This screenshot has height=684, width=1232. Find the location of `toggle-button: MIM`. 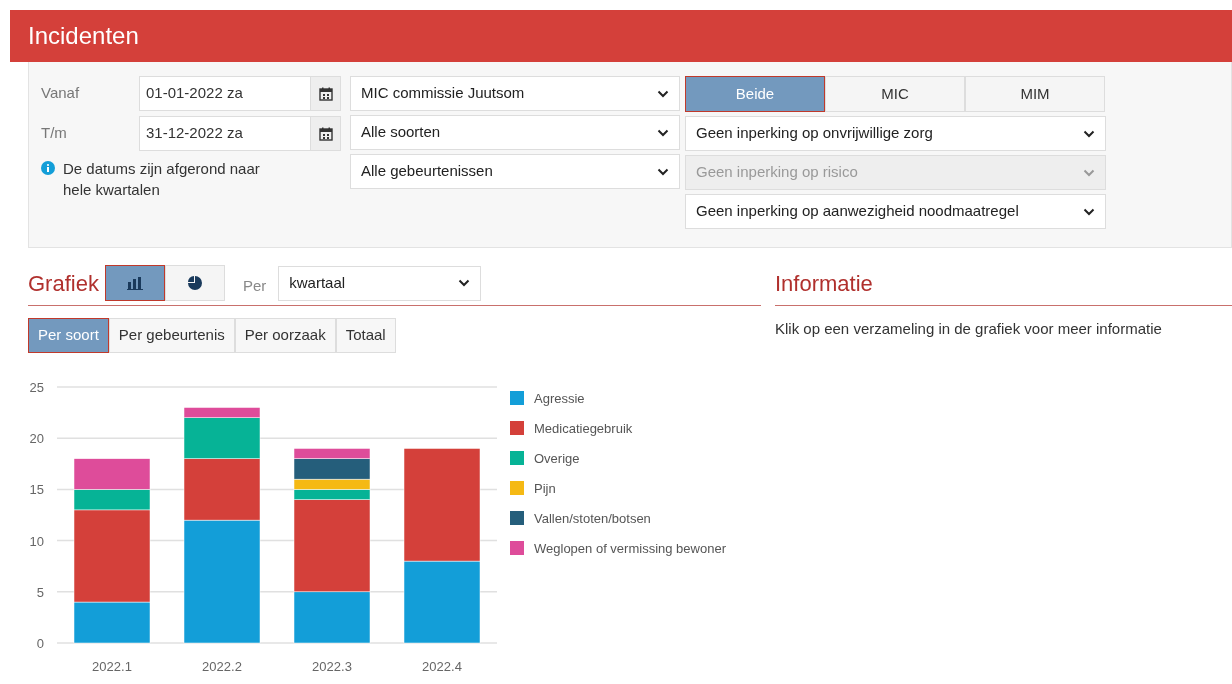

toggle-button: MIM is located at coordinates (1035, 94).